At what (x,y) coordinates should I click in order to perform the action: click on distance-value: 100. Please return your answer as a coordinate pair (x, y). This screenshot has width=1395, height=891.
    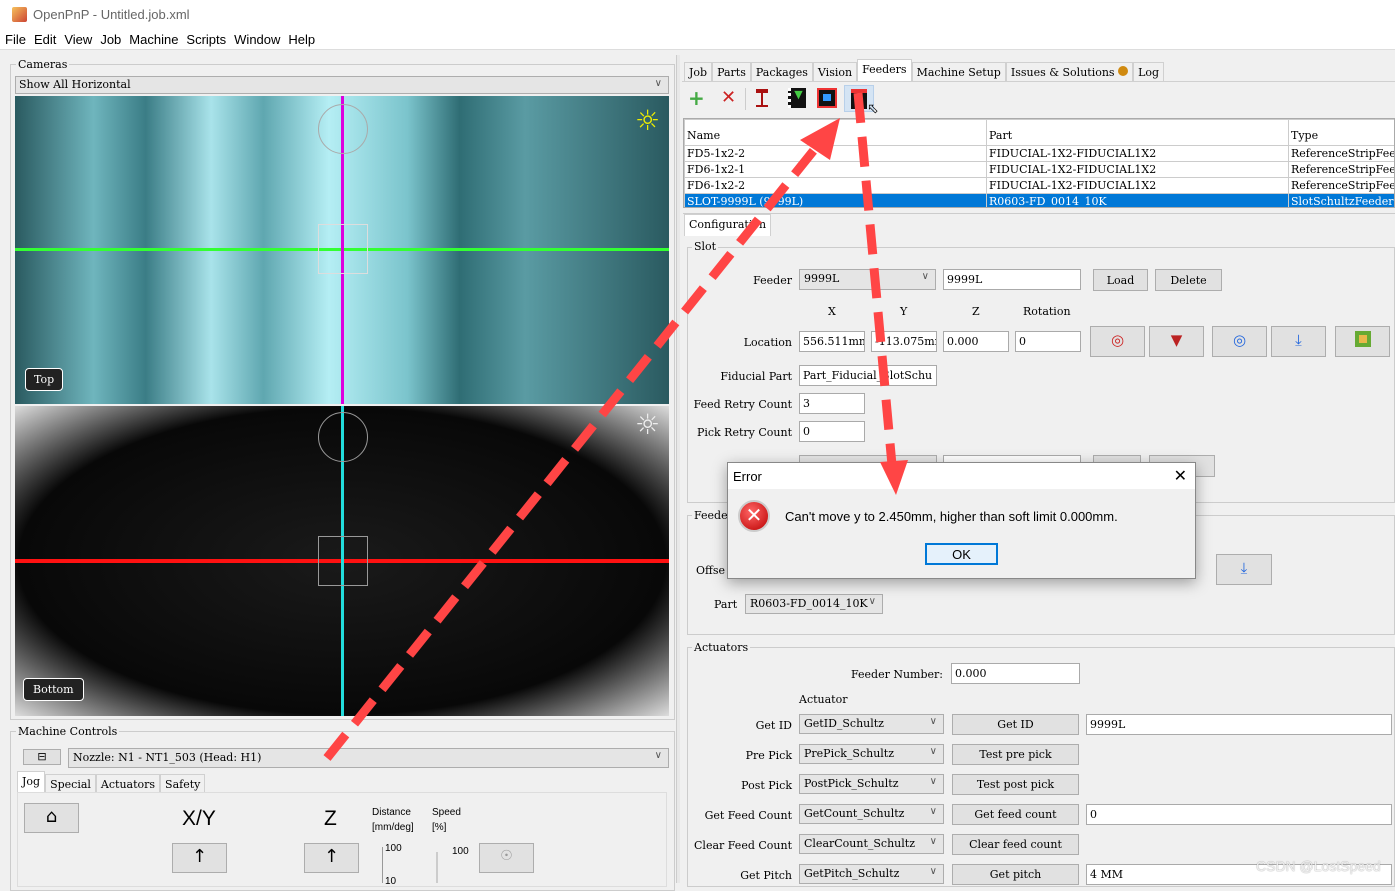
    Looking at the image, I should click on (393, 848).